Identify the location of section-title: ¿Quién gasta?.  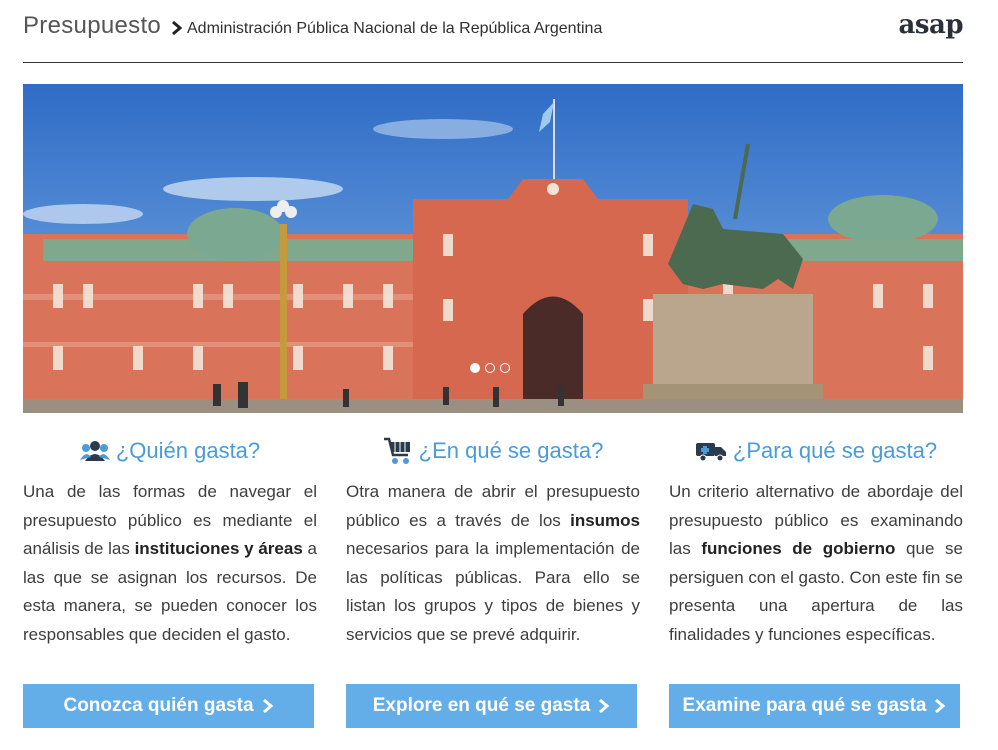
(188, 450).